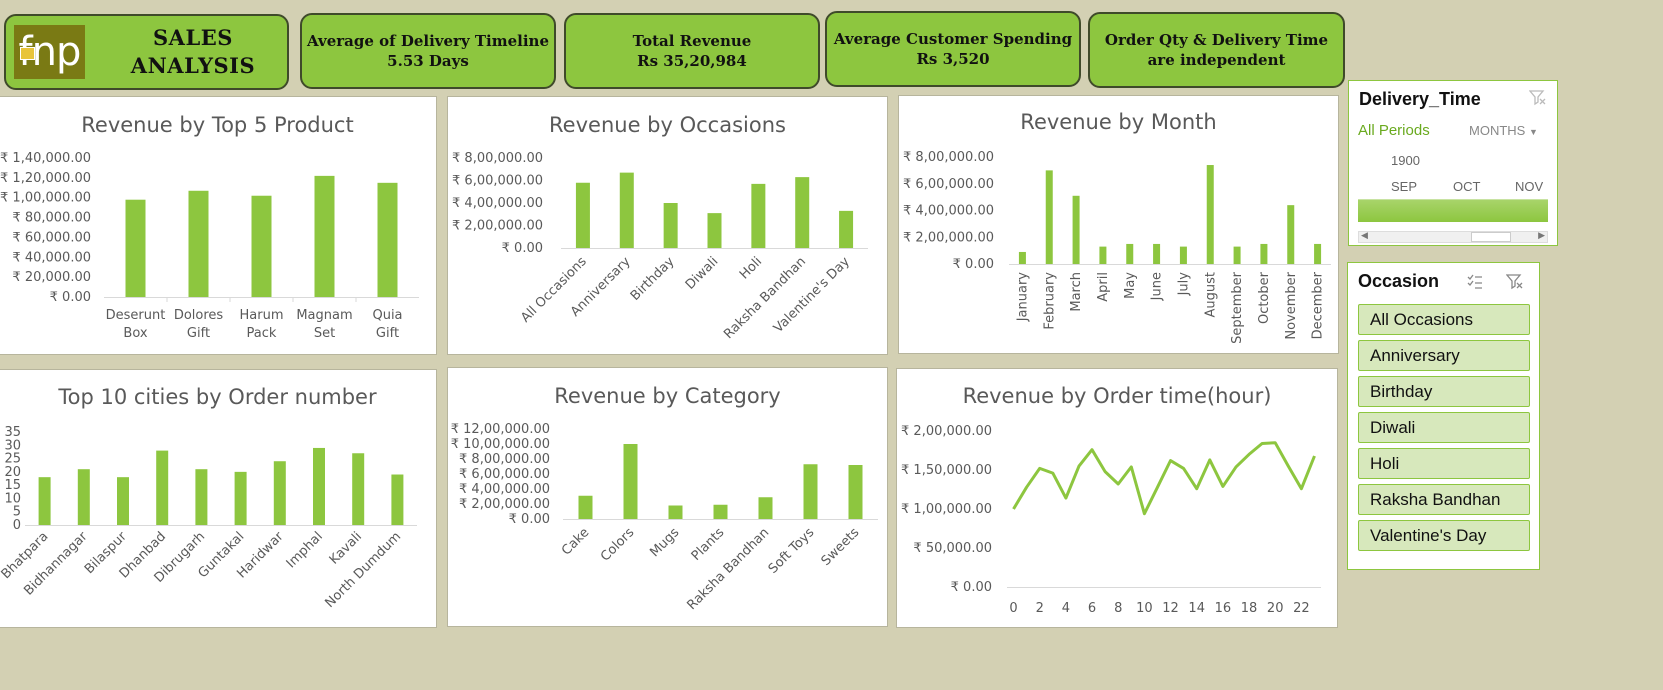  What do you see at coordinates (948, 157) in the screenshot?
I see `y-tick-label: ₹ 8,00,000.00` at bounding box center [948, 157].